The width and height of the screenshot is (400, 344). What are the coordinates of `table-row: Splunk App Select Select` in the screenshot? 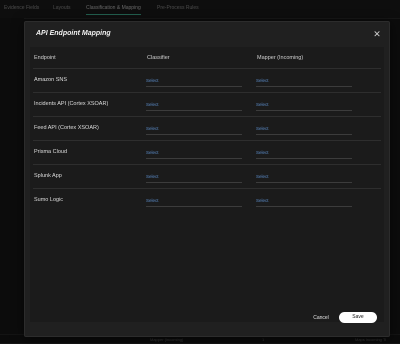 It's located at (207, 176).